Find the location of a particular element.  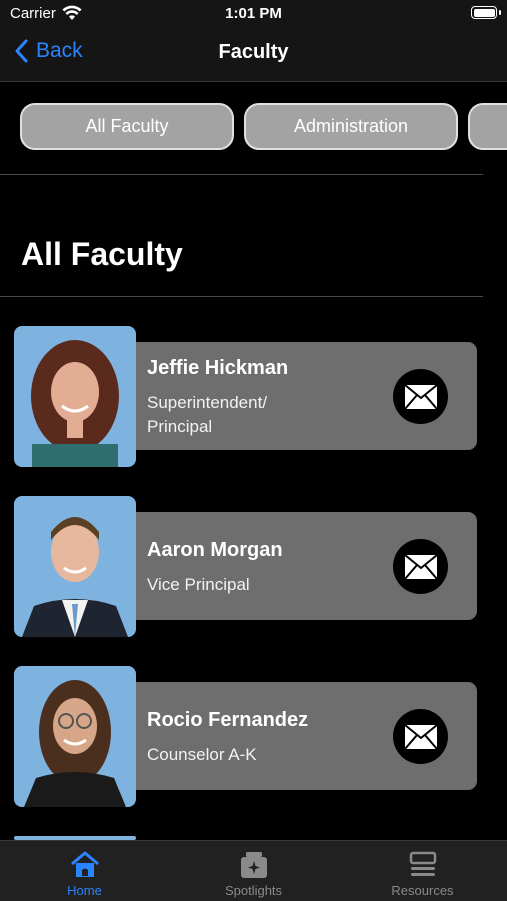

battery-icon is located at coordinates (484, 12).